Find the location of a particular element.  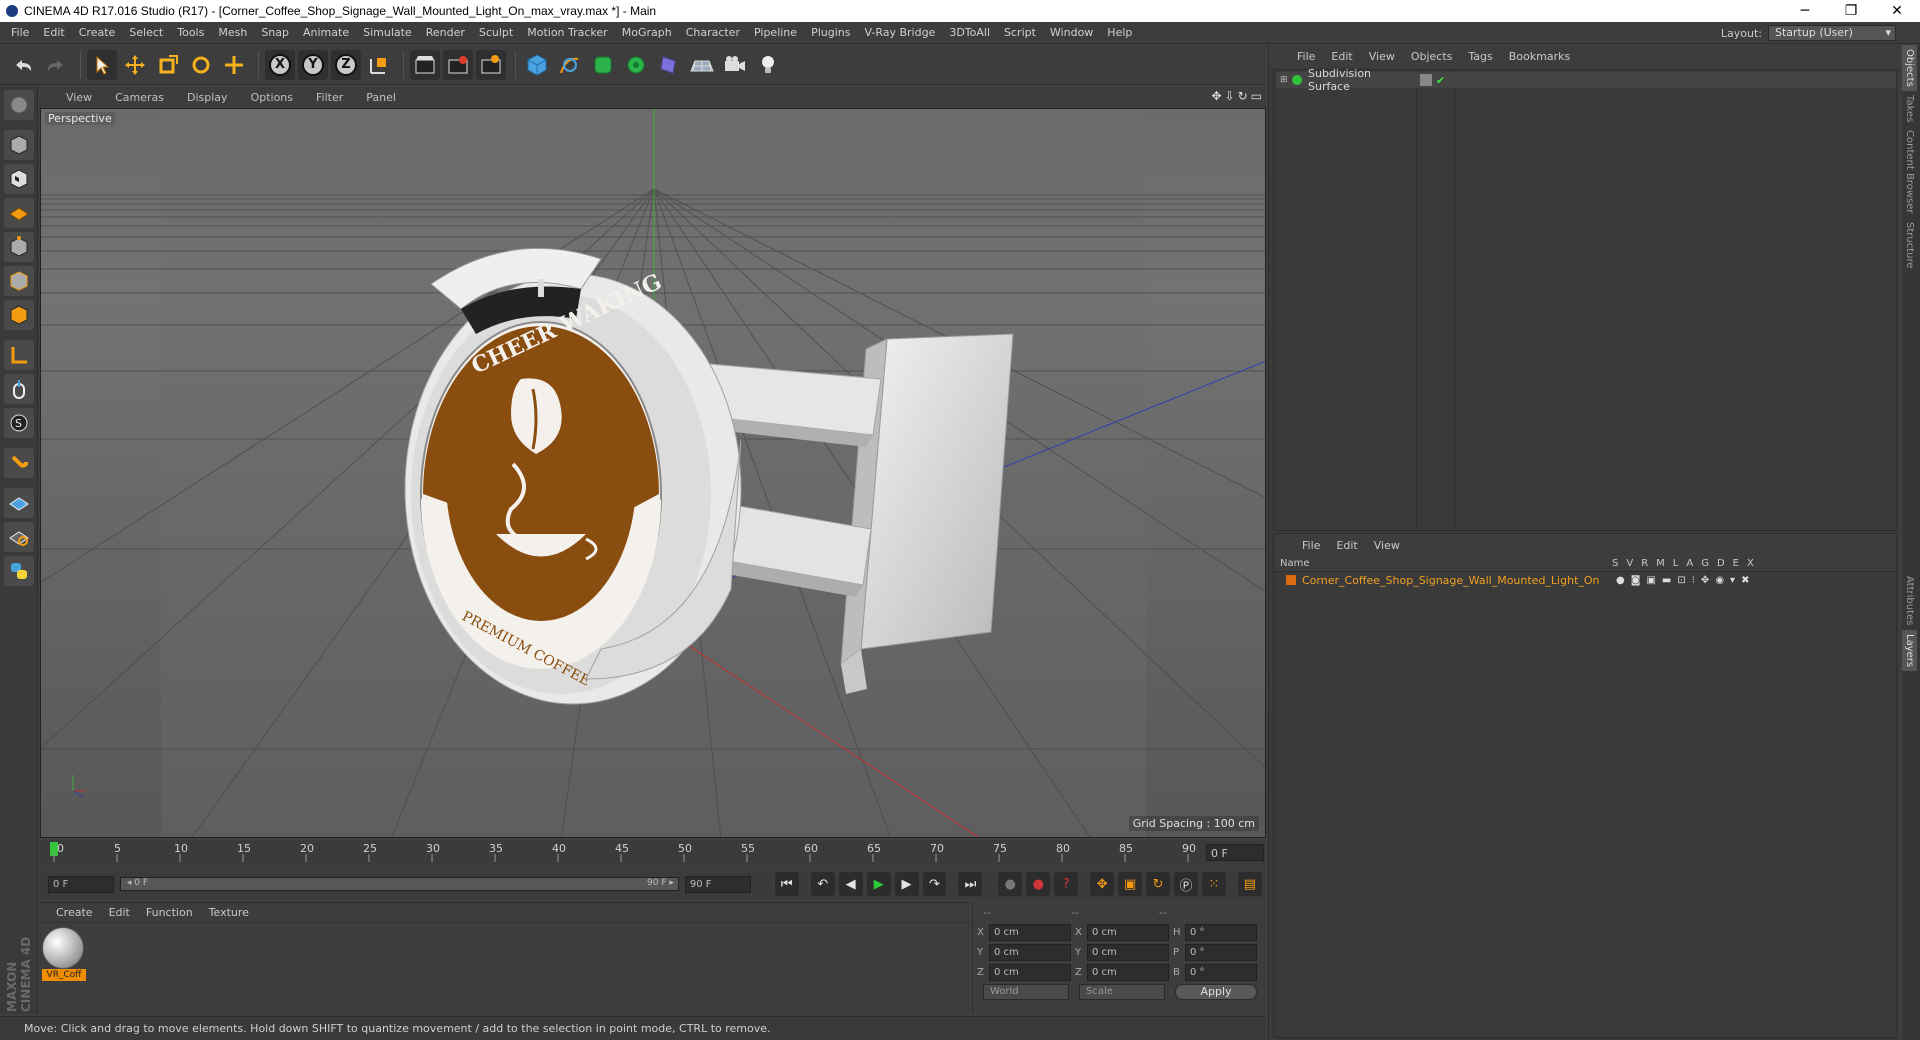

deformer-icon is located at coordinates (669, 65).